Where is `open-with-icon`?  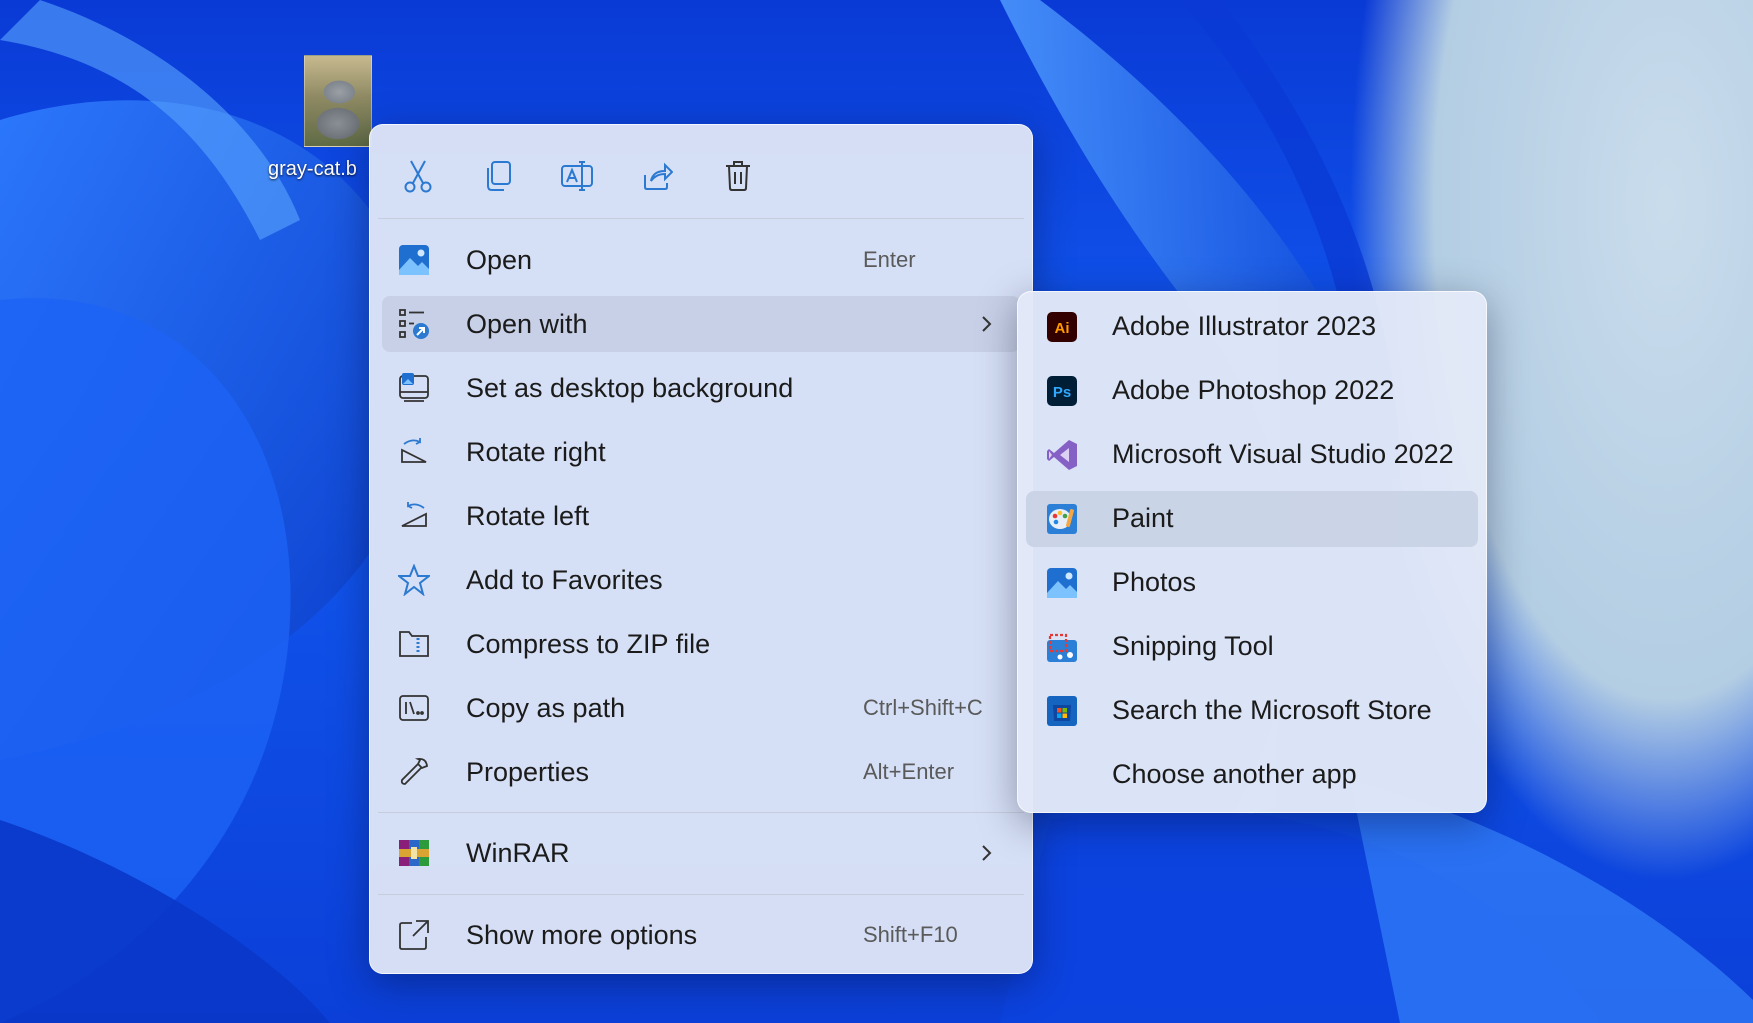
open-with-icon is located at coordinates (414, 324).